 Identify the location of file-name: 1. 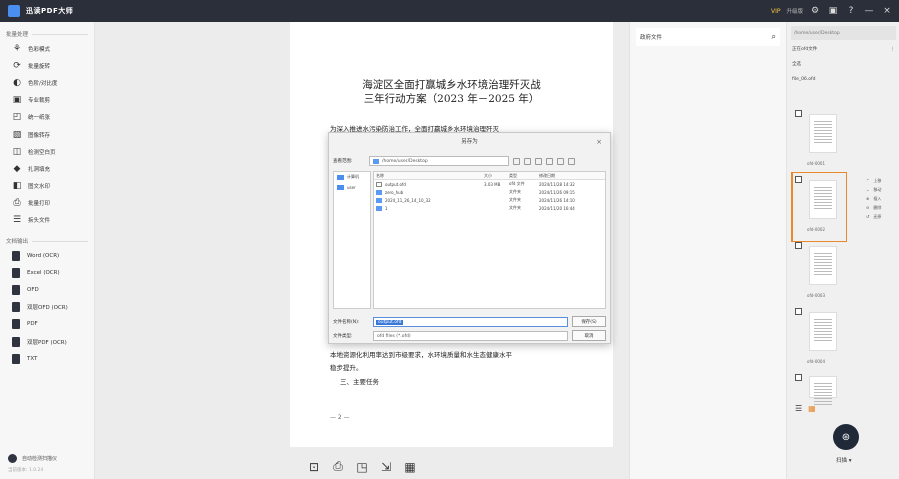
(386, 208).